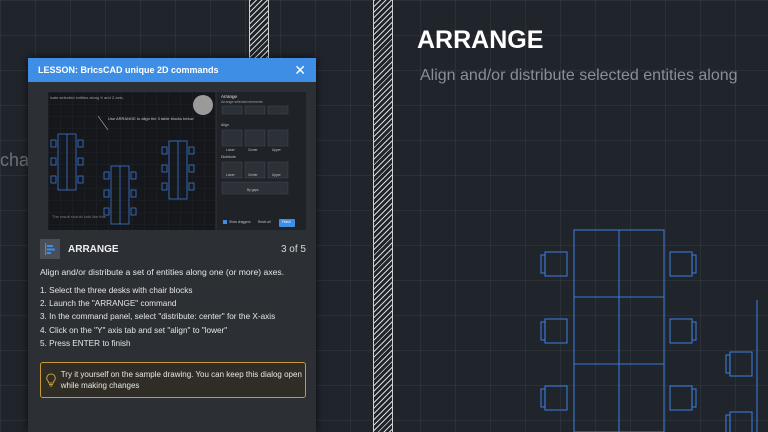  Describe the element at coordinates (264, 222) in the screenshot. I see `thumb-reset-all: Reset all` at that location.